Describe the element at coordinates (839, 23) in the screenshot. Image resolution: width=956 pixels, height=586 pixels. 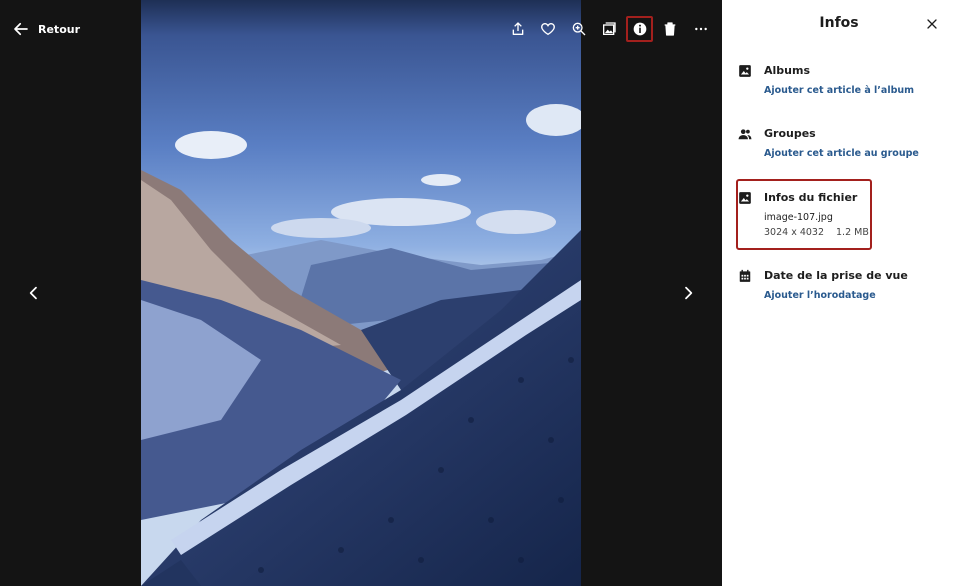
I see `panel-title: Infos` at that location.